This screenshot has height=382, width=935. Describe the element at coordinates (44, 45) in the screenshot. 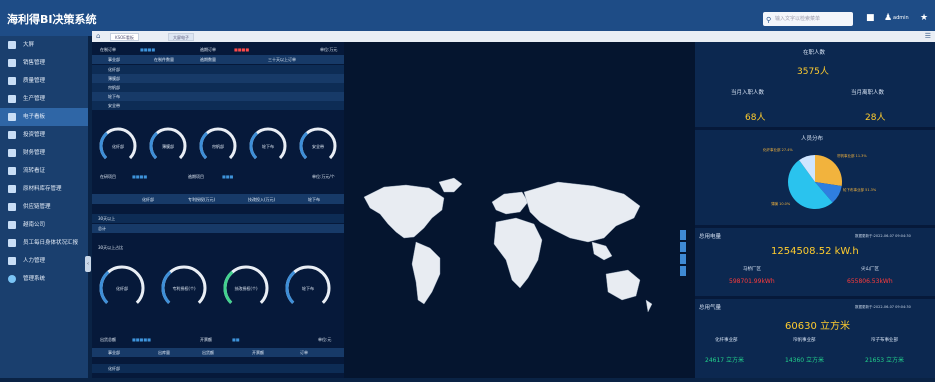

I see `sidebar-item-dashboard: 大屏` at that location.